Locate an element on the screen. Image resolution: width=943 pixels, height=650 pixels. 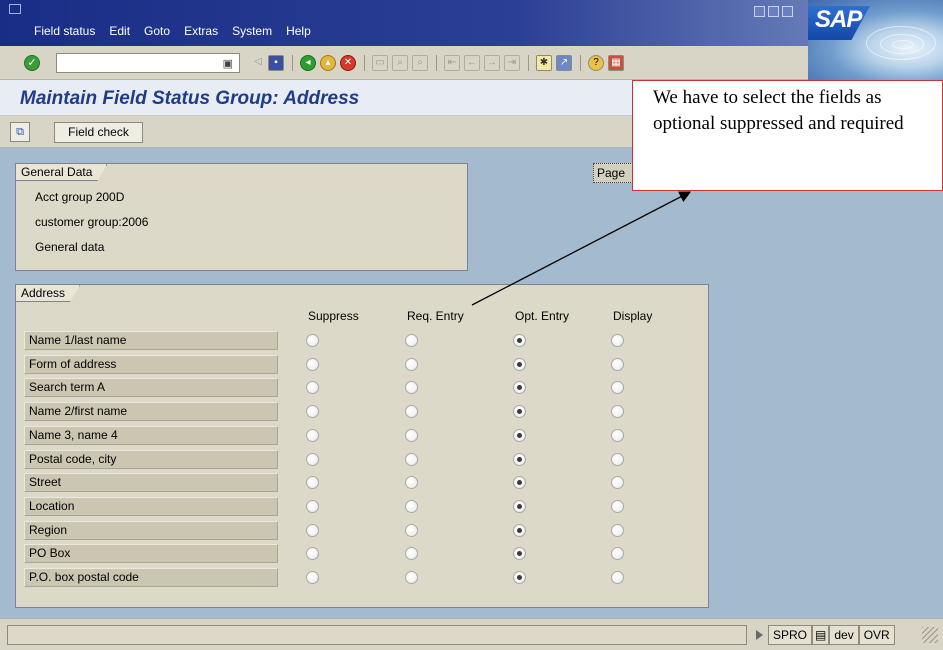
first-page-icon: ⇤ is located at coordinates (452, 63).